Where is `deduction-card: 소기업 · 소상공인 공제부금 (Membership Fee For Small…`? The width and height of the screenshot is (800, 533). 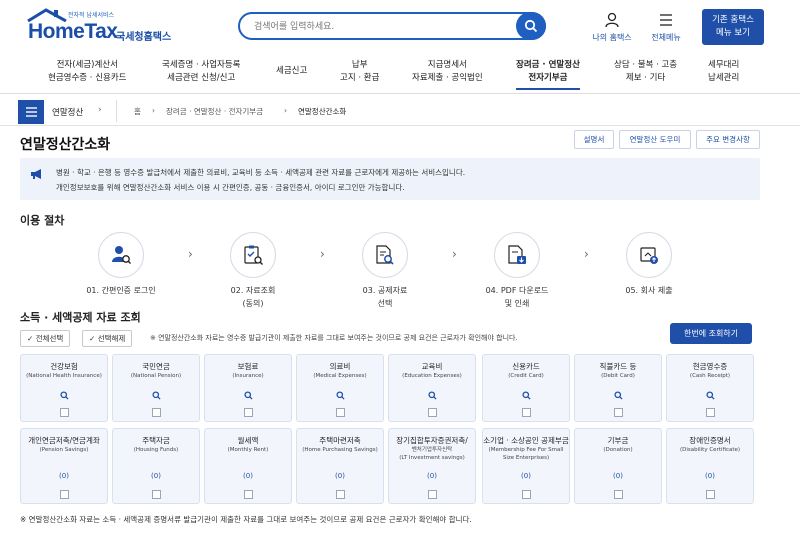 deduction-card: 소기업 · 소상공인 공제부금 (Membership Fee For Small… is located at coordinates (526, 466).